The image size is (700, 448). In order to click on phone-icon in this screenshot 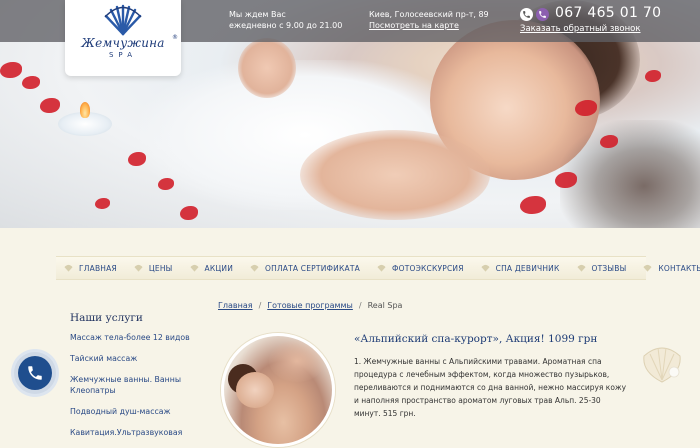, I will do `click(526, 14)`.